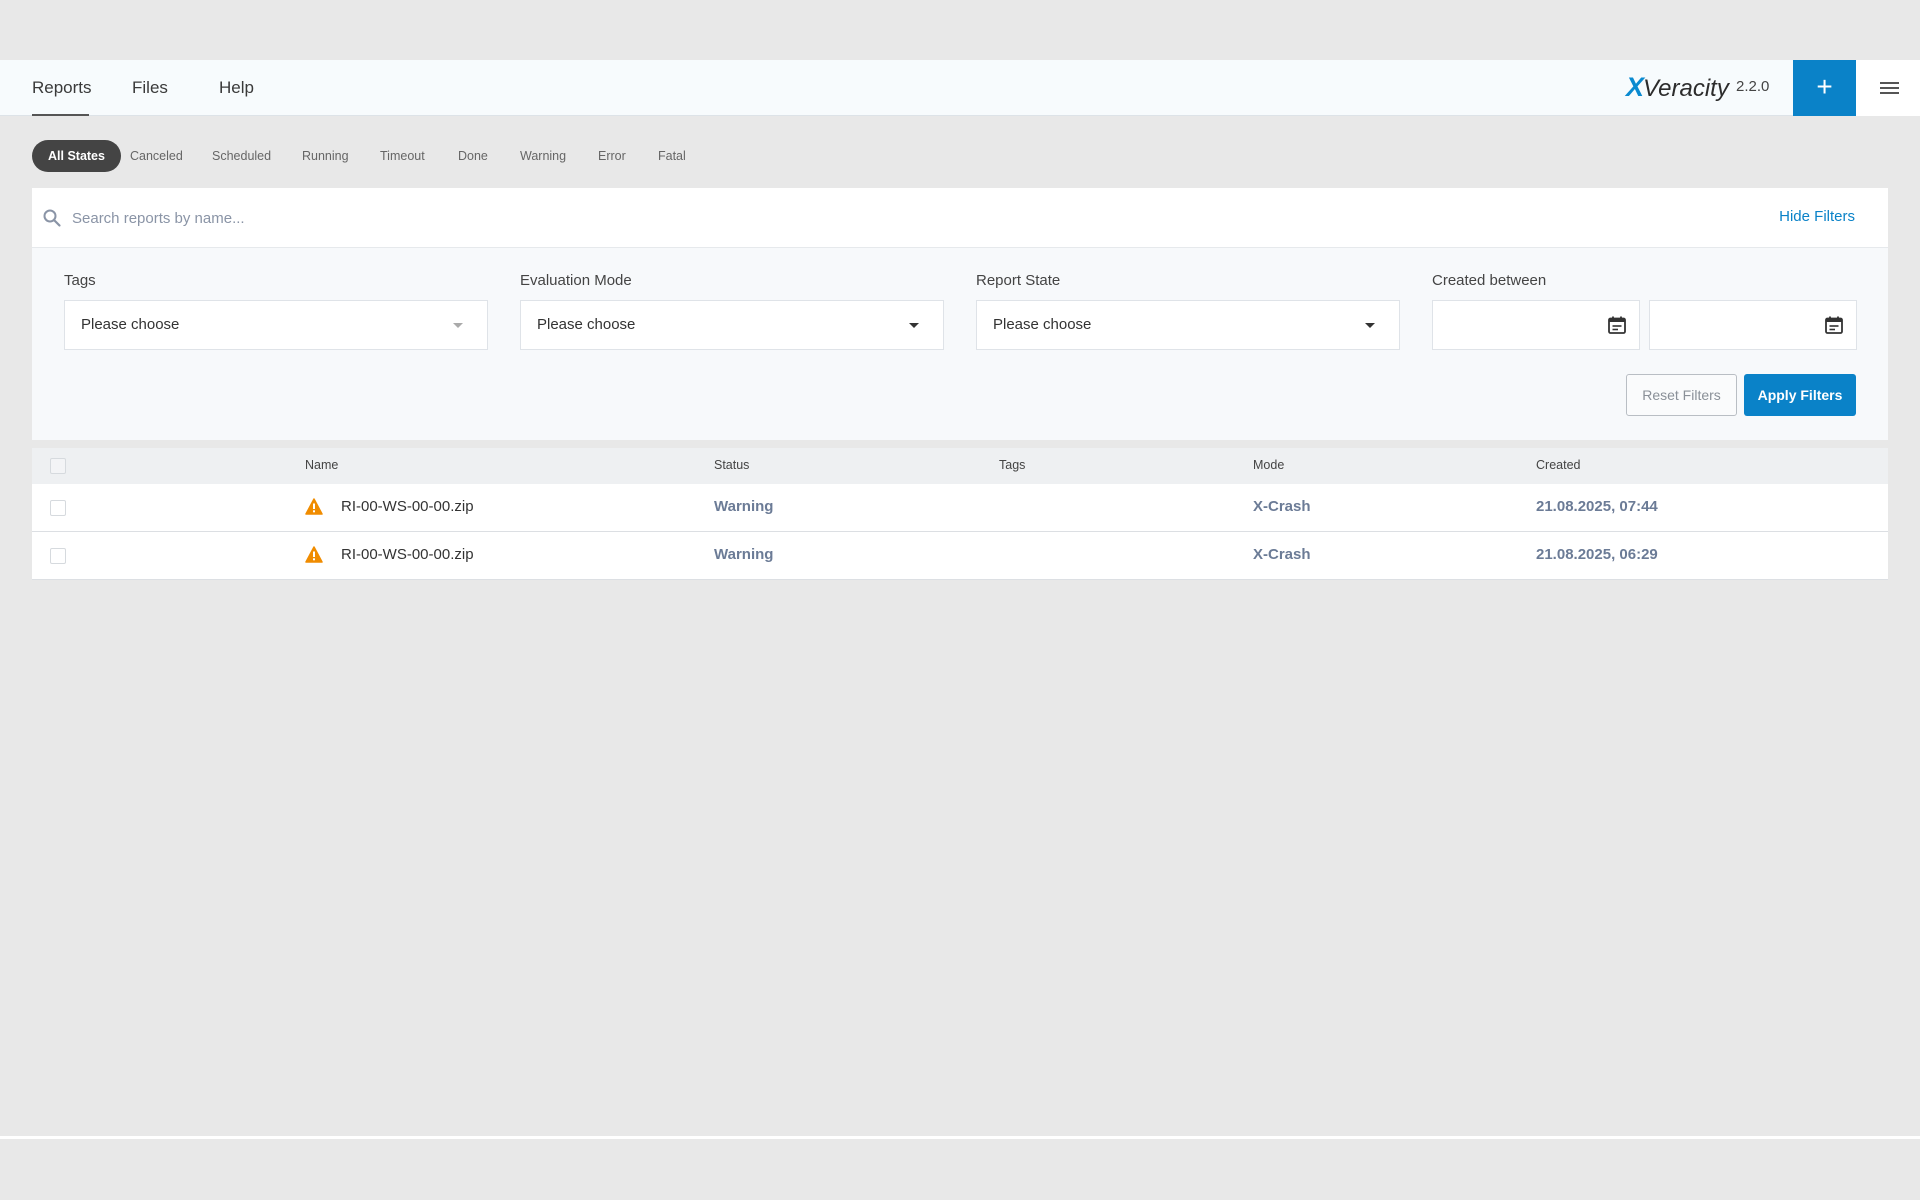  Describe the element at coordinates (276, 325) in the screenshot. I see `tags-select: Please choose` at that location.